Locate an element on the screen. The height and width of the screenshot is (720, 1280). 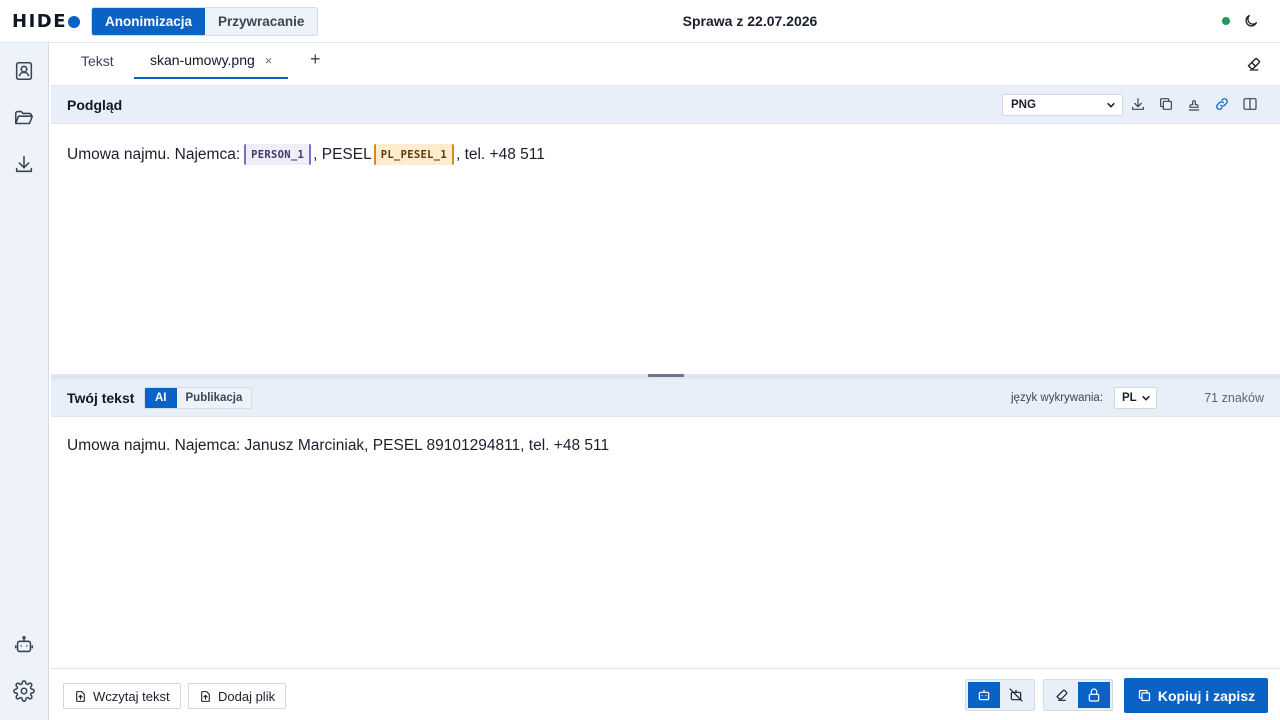
load-text-button: Wczytaj tekst is located at coordinates (122, 696).